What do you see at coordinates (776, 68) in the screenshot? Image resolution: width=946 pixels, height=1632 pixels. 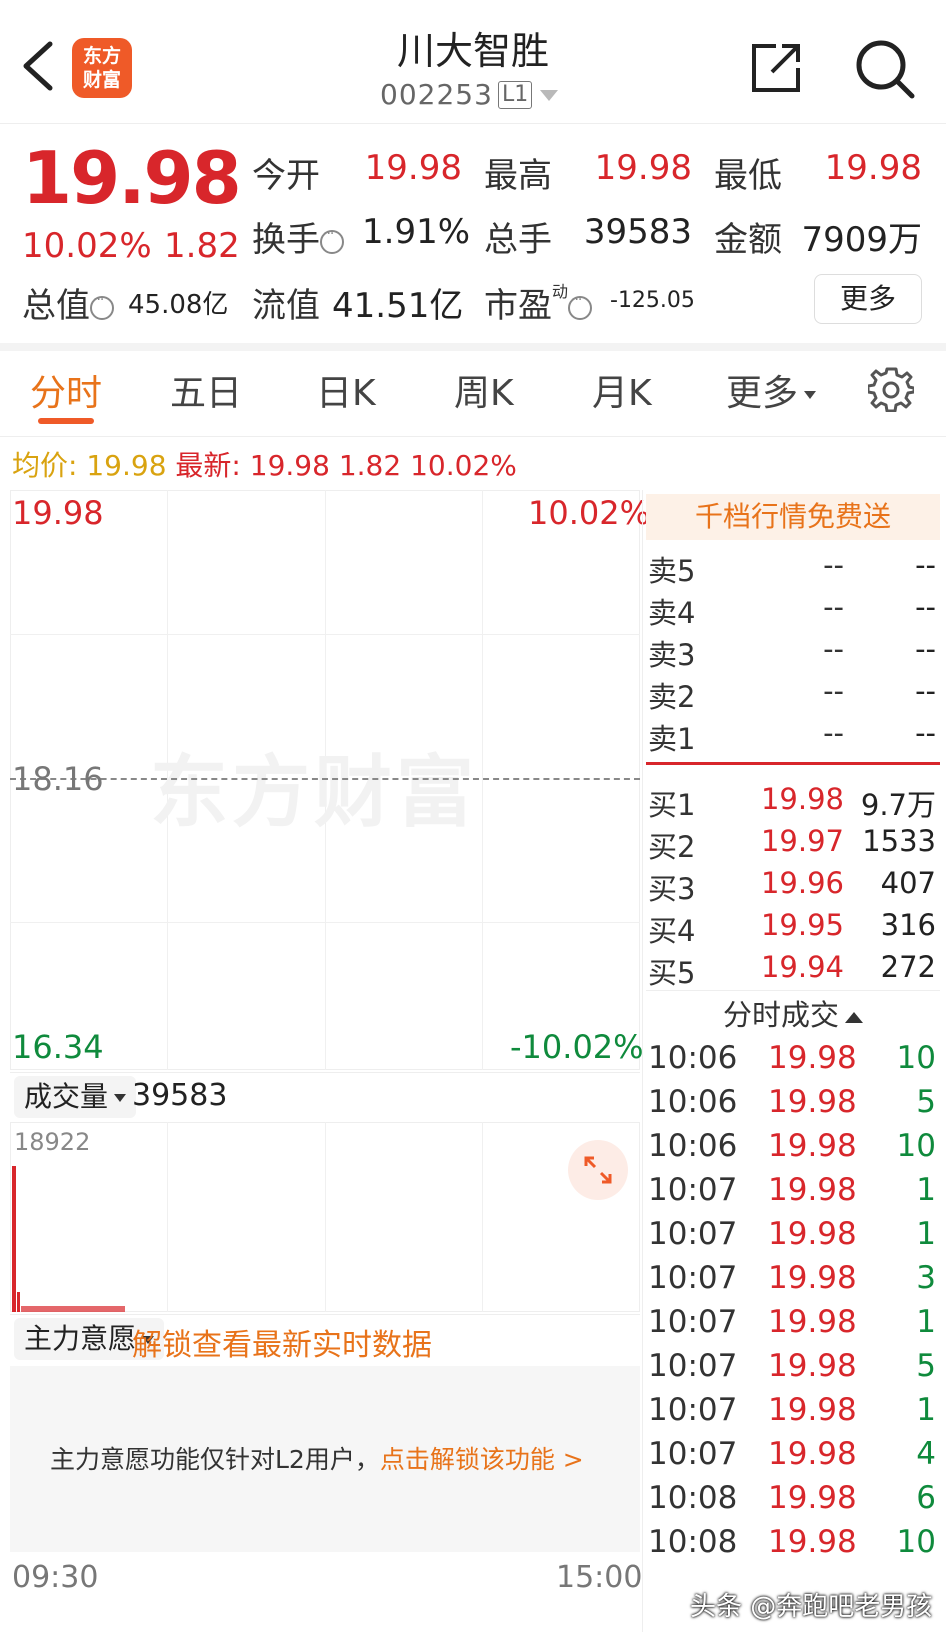 I see `share-icon` at bounding box center [776, 68].